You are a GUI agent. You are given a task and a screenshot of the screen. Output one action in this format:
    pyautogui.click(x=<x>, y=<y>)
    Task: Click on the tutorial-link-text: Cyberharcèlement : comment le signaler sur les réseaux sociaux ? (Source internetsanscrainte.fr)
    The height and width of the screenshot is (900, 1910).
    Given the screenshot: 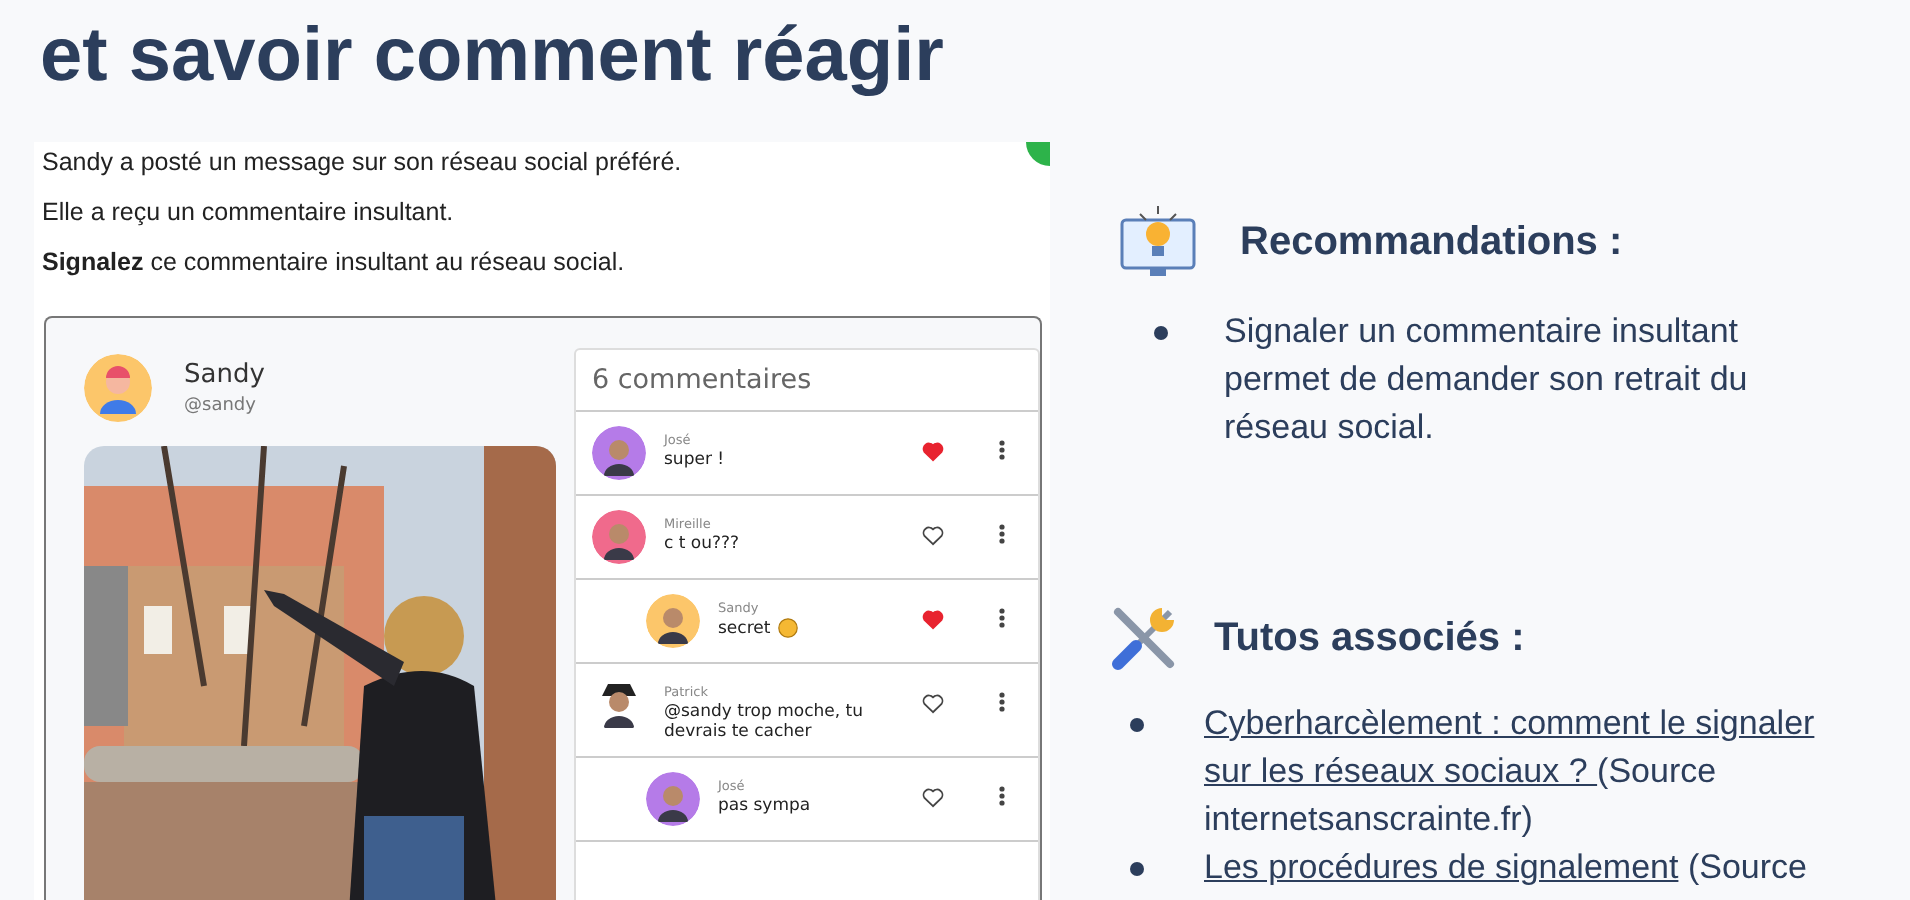 What is the action you would take?
    pyautogui.click(x=1527, y=772)
    